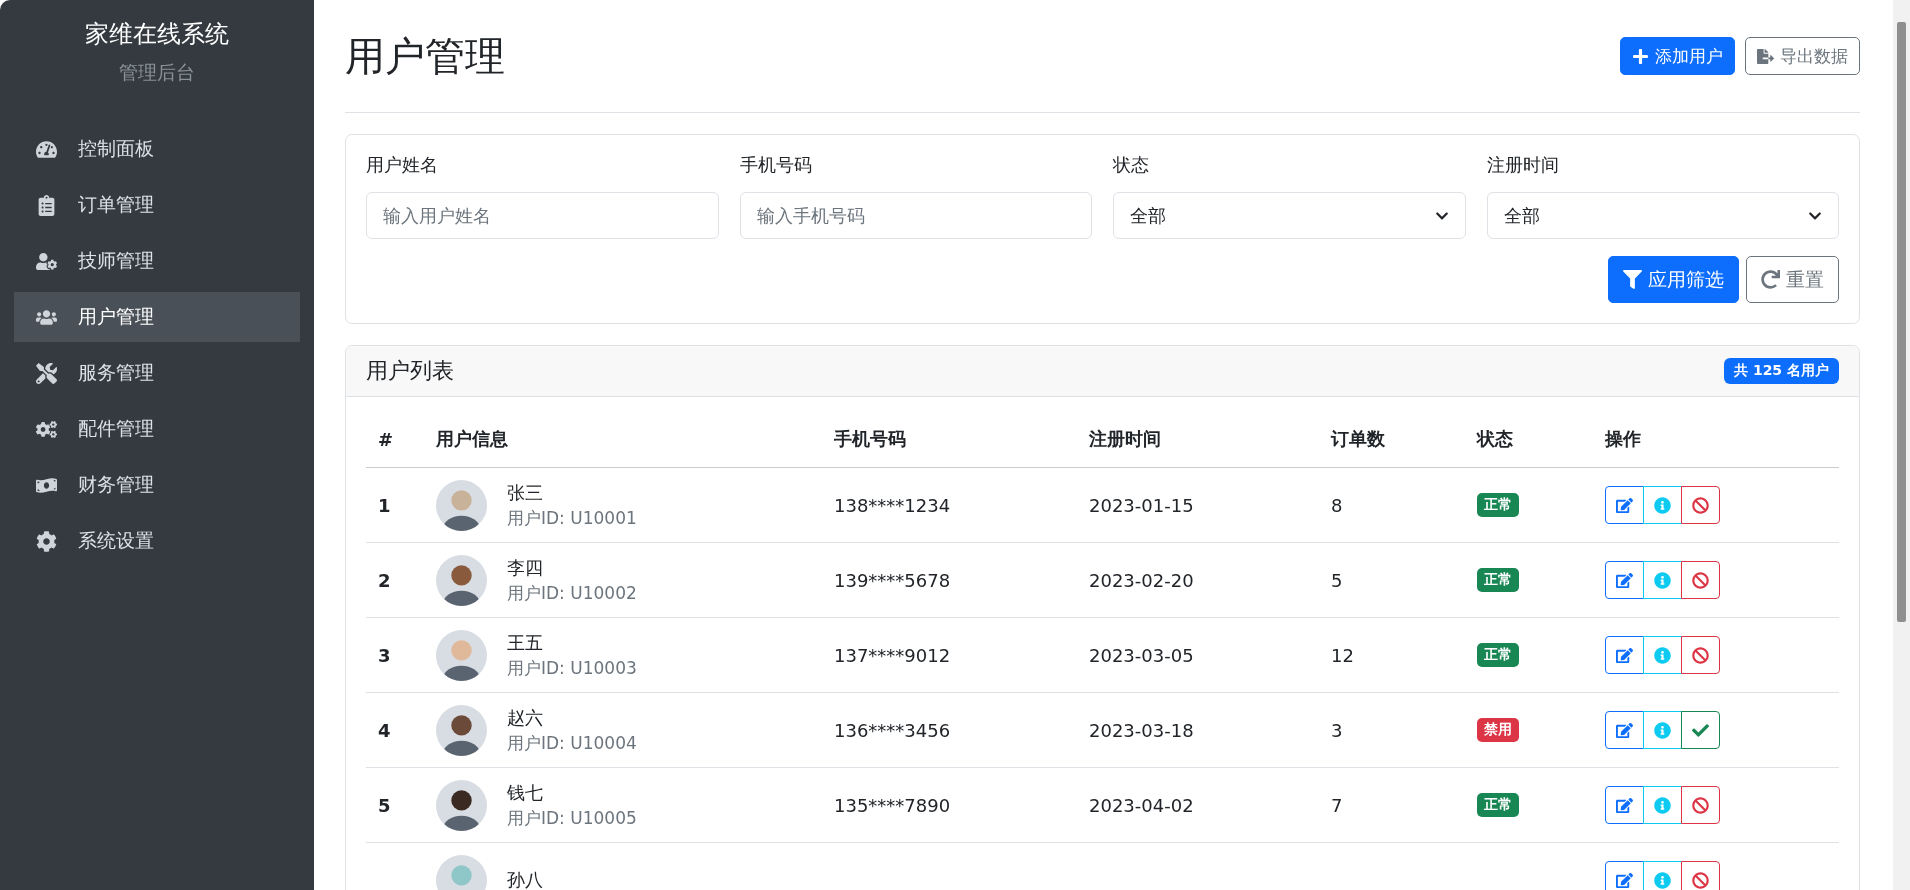 The height and width of the screenshot is (890, 1910). I want to click on table-cell-text: 137****9012, so click(893, 655).